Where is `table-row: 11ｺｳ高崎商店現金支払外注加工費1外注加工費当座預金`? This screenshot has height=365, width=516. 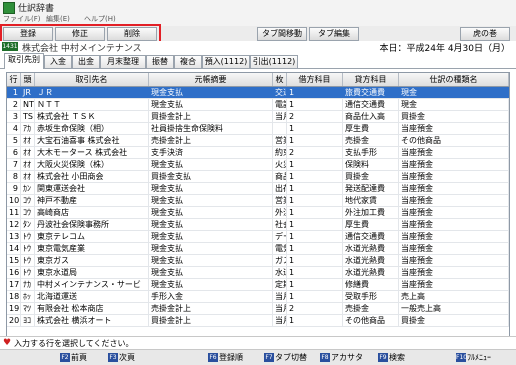
table-row: 11ｺｳ高崎商店現金支払外注加工費1外注加工費当座預金 is located at coordinates (258, 213).